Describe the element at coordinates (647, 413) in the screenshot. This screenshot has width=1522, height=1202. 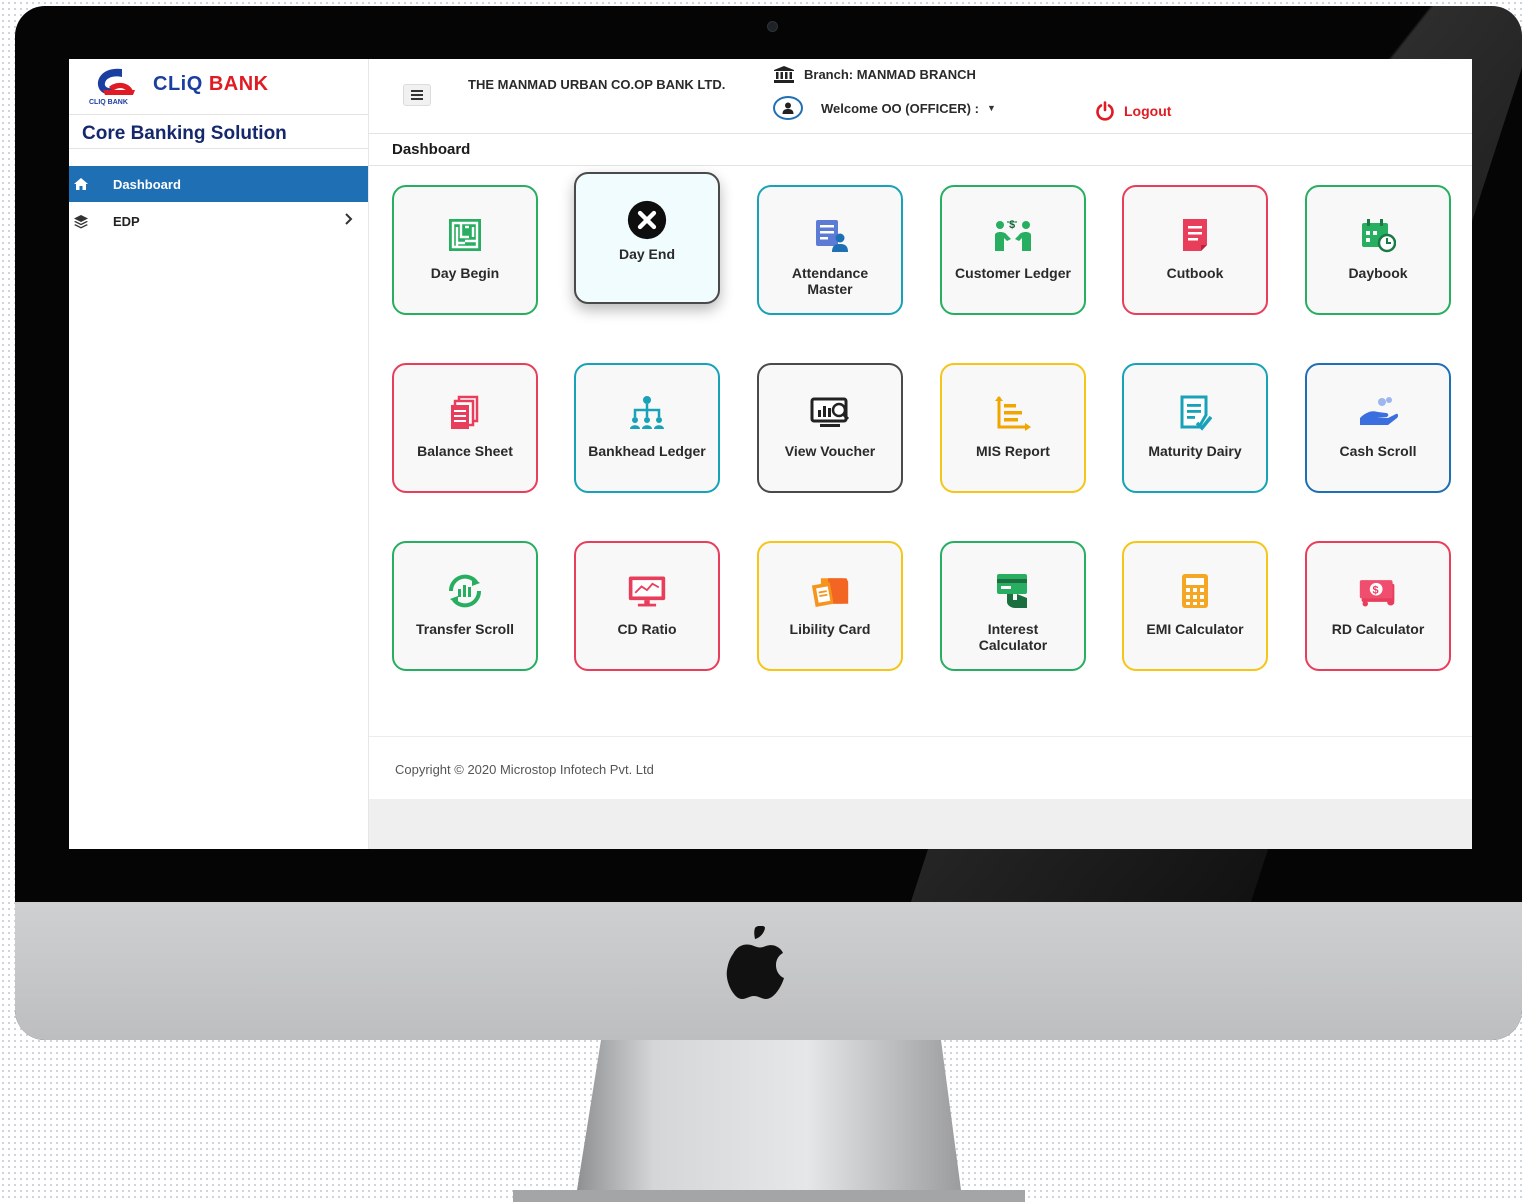
I see `hierarchy-icon` at that location.